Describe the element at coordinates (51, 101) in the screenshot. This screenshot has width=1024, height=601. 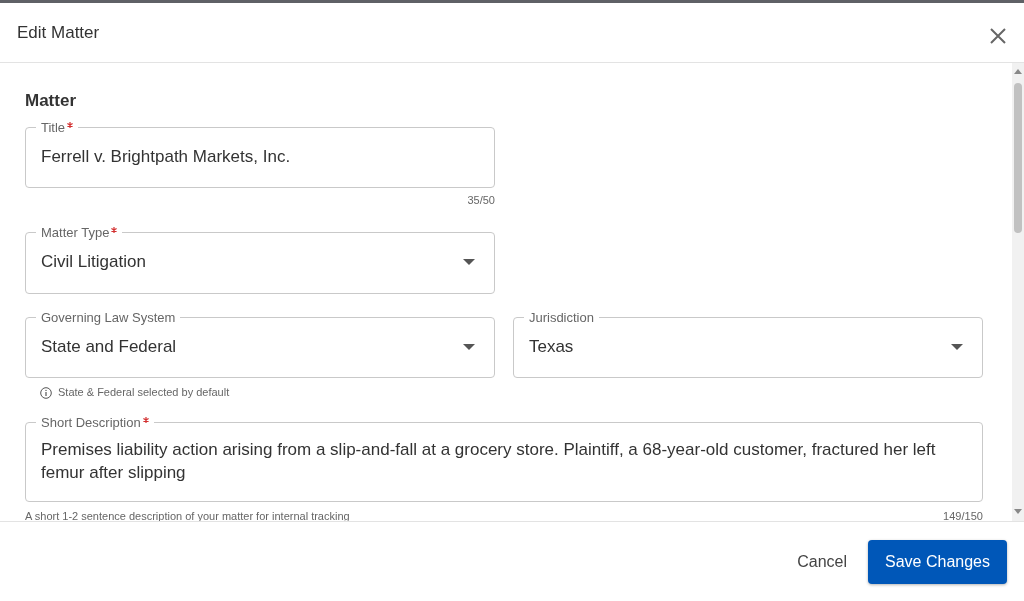
I see `section-title: Matter` at that location.